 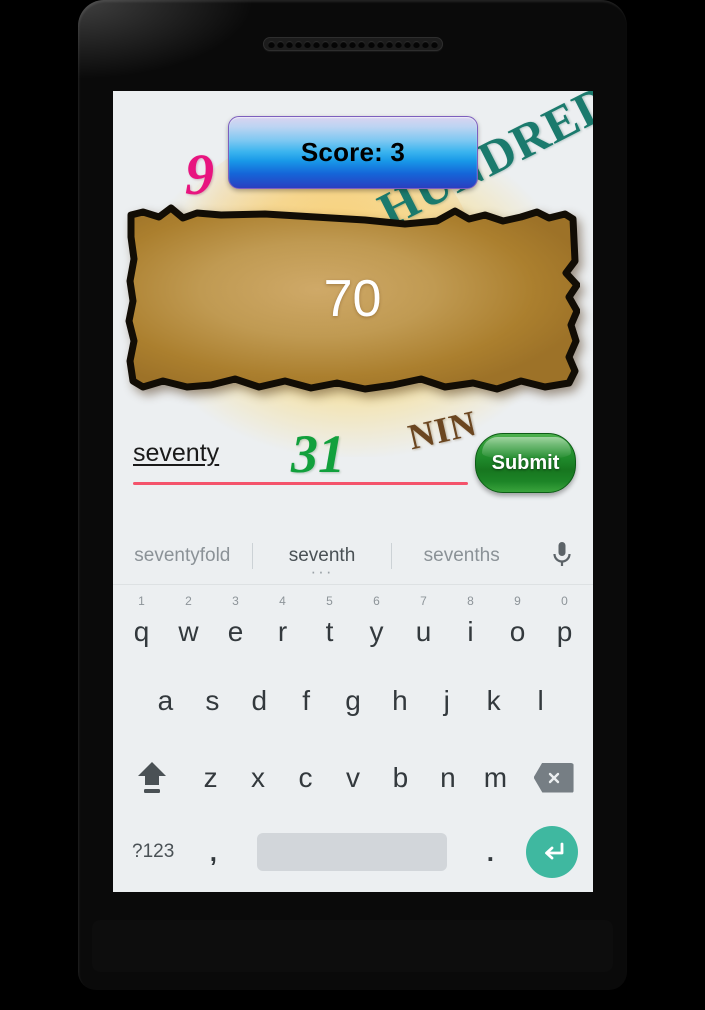 I want to click on comma-label: ,, so click(x=213, y=851).